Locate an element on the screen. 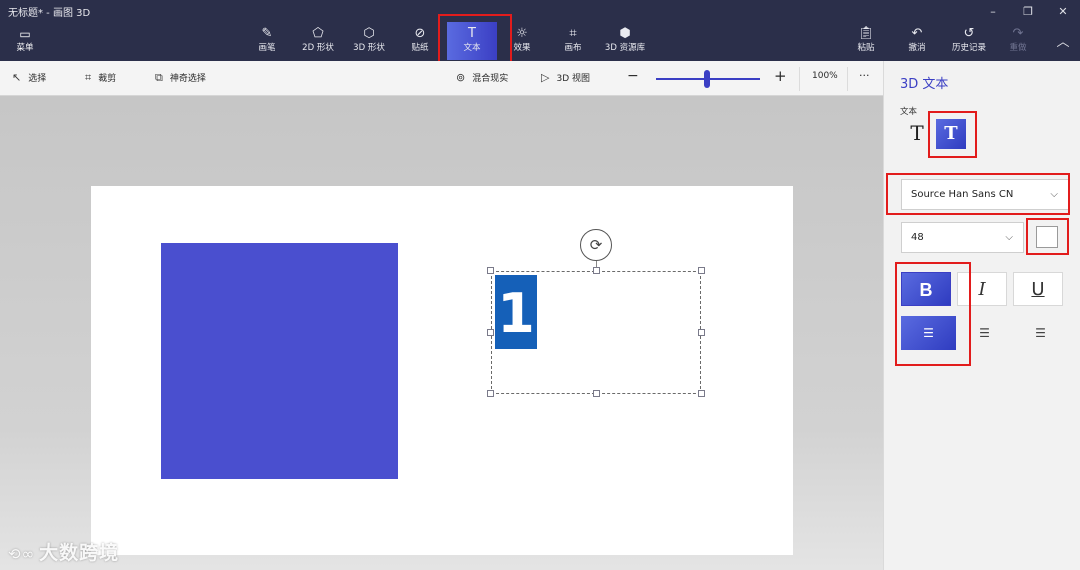  more-options-button: ··· is located at coordinates (864, 75).